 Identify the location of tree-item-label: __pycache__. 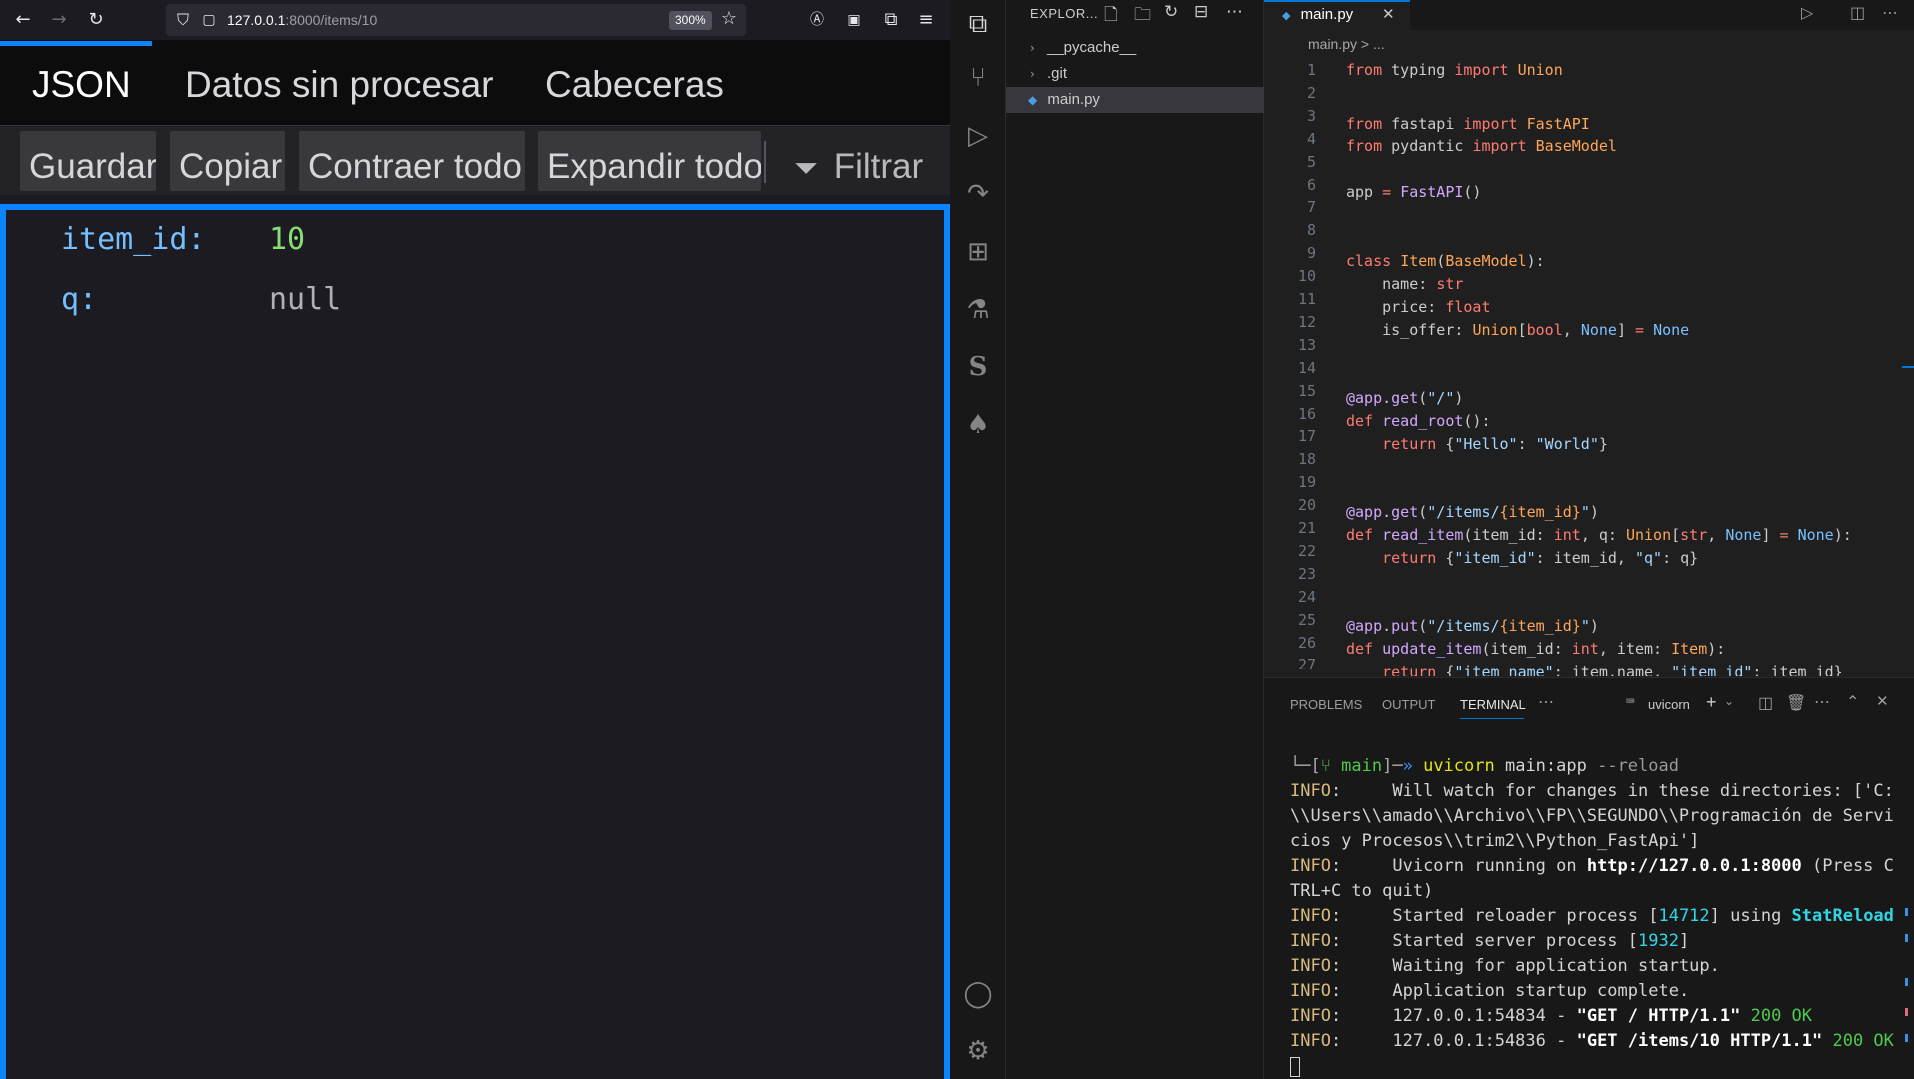
(1091, 47).